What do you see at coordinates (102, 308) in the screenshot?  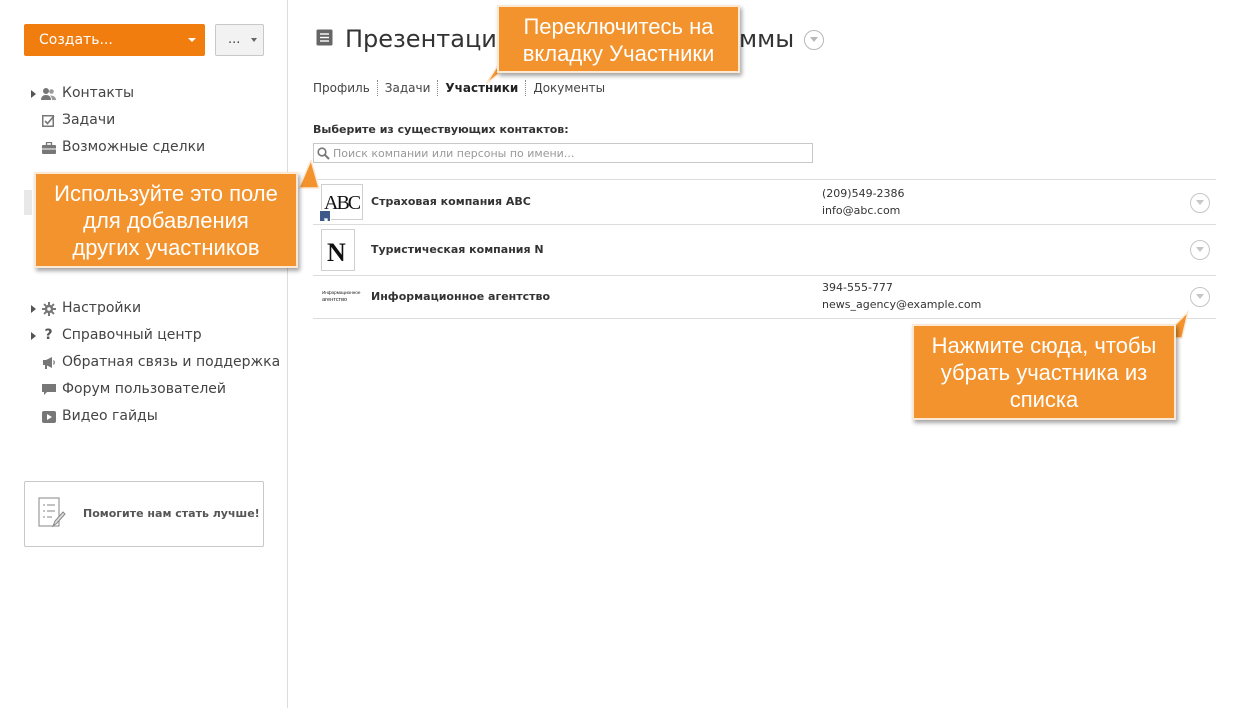 I see `sidebar-item-label: Настройки` at bounding box center [102, 308].